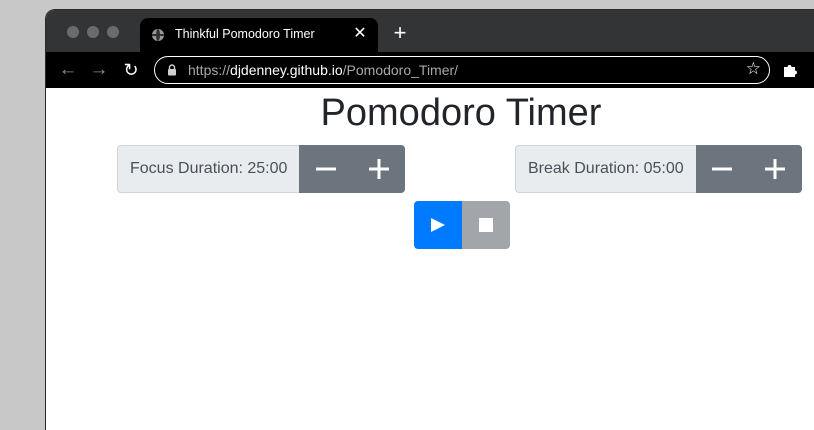  What do you see at coordinates (400, 33) in the screenshot?
I see `new-tab-button: +` at bounding box center [400, 33].